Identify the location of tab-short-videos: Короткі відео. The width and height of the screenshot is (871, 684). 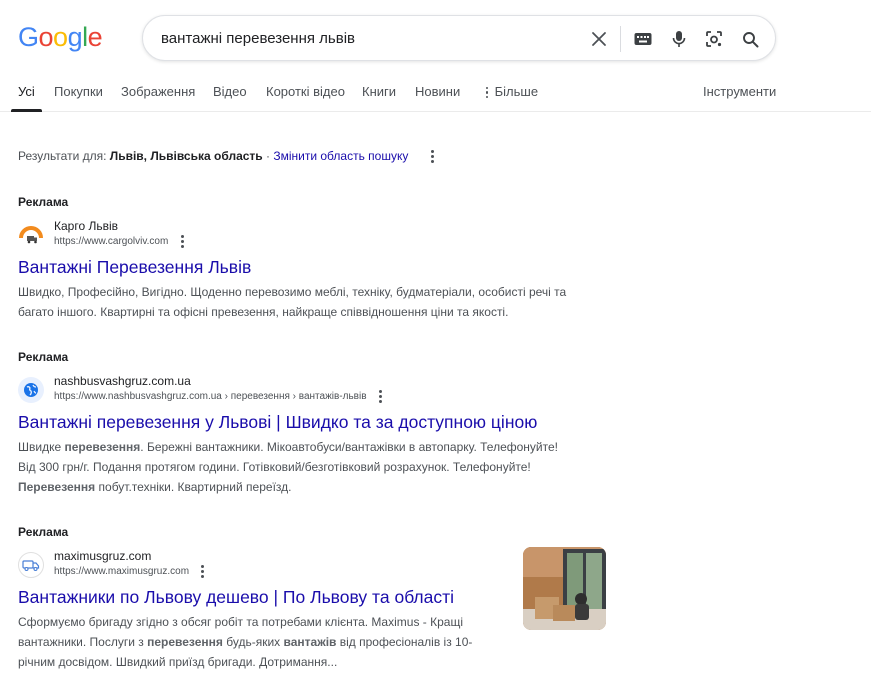
(305, 91).